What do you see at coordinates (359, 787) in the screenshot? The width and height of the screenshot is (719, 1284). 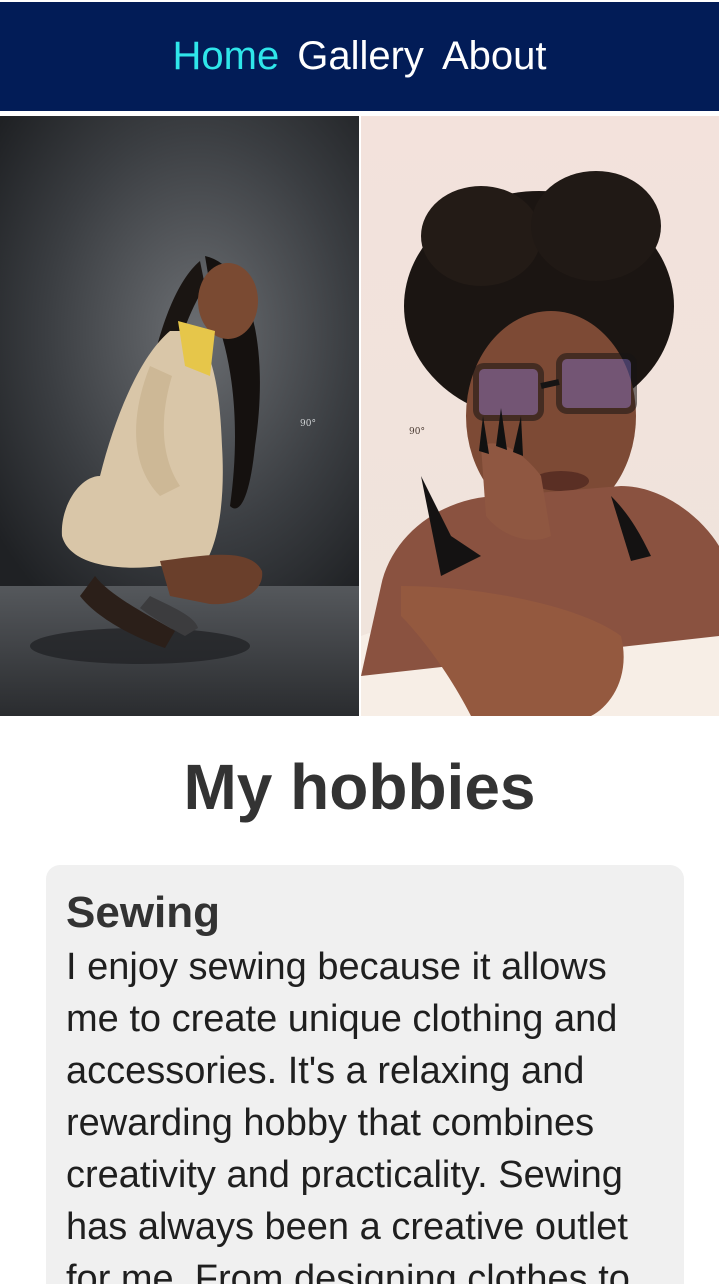 I see `hobbies-title: My hobbies` at bounding box center [359, 787].